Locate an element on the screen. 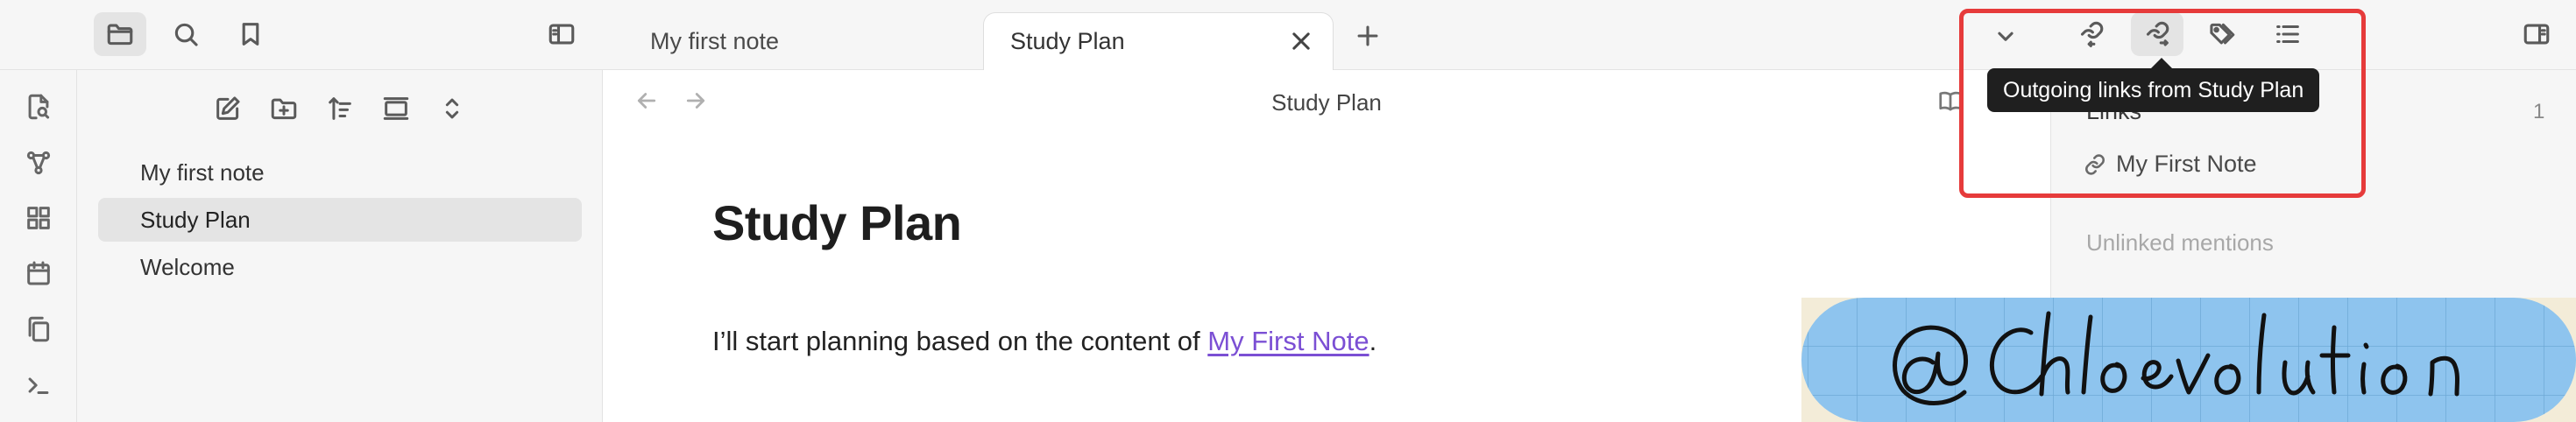 This screenshot has height=422, width=2576. bookmarks-button is located at coordinates (250, 34).